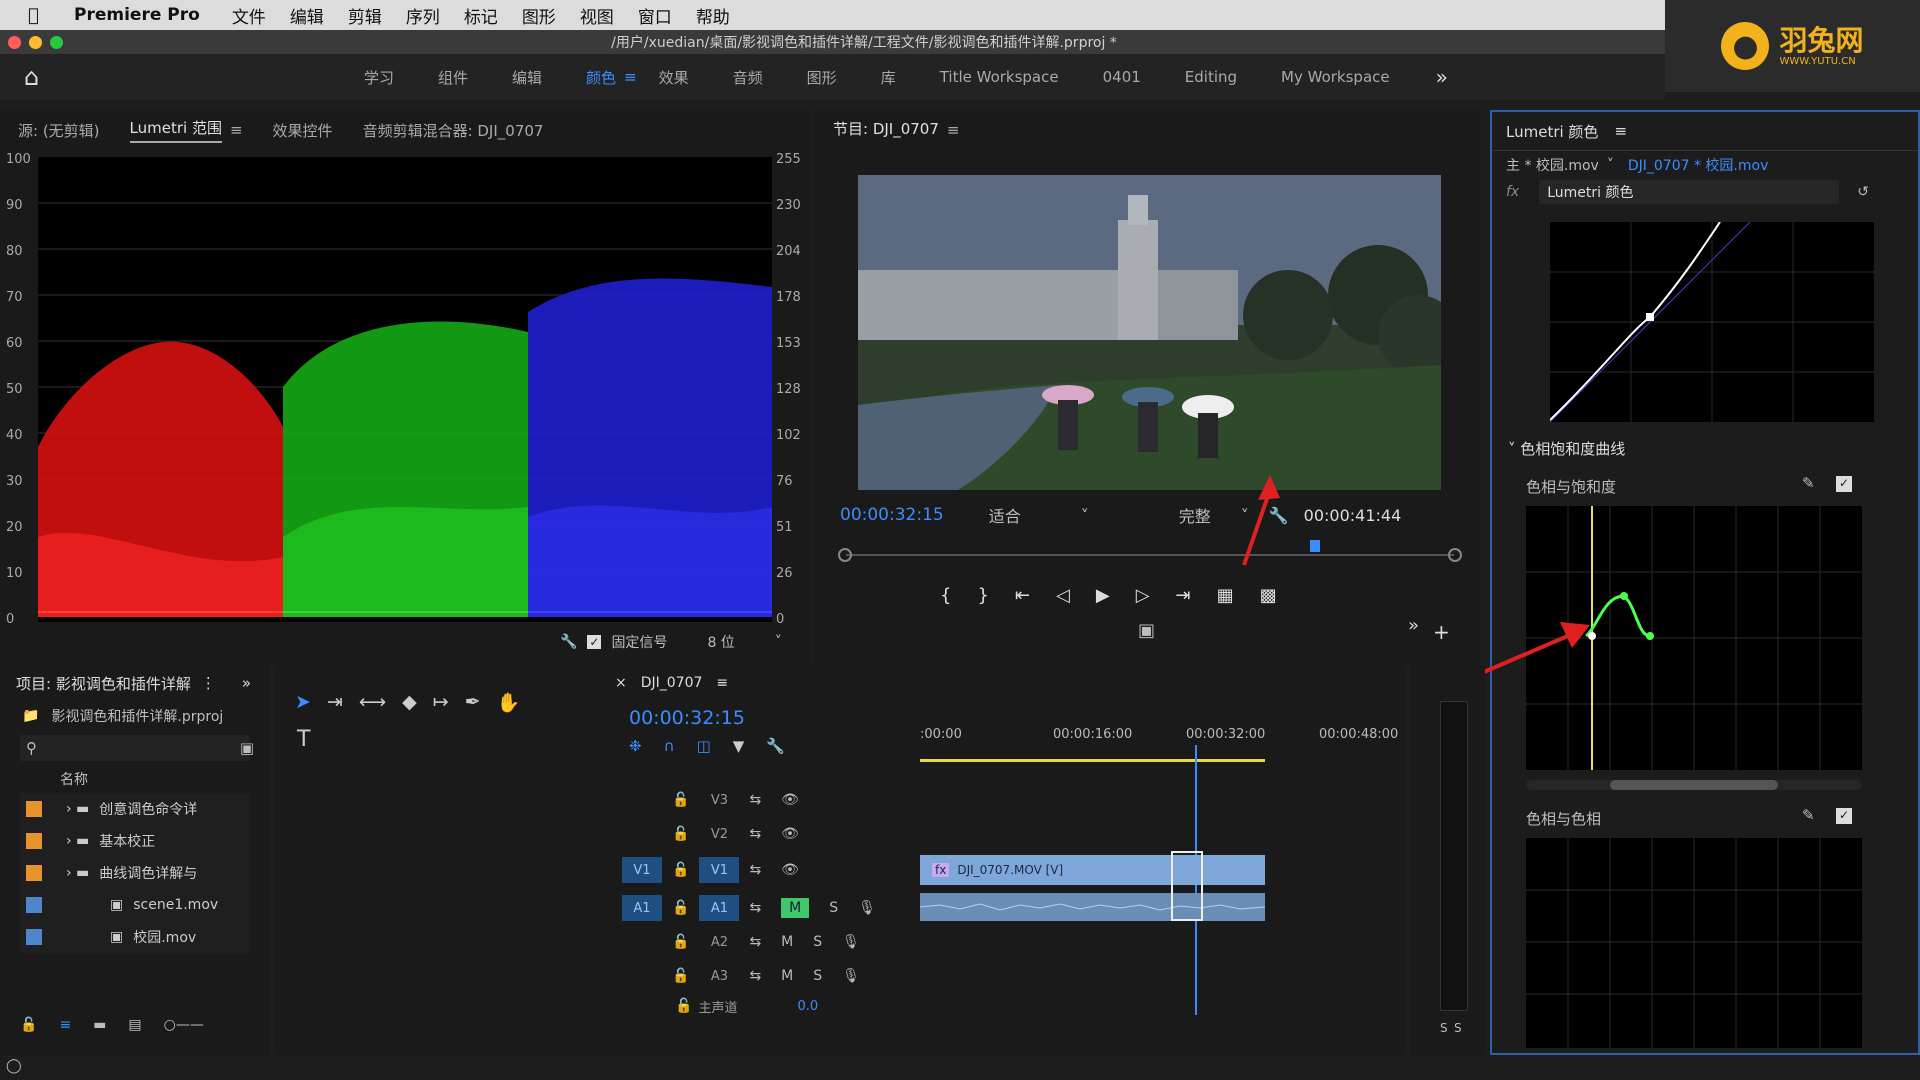 The image size is (1920, 1080). Describe the element at coordinates (790, 870) in the screenshot. I see `eye-icon: 👁` at that location.